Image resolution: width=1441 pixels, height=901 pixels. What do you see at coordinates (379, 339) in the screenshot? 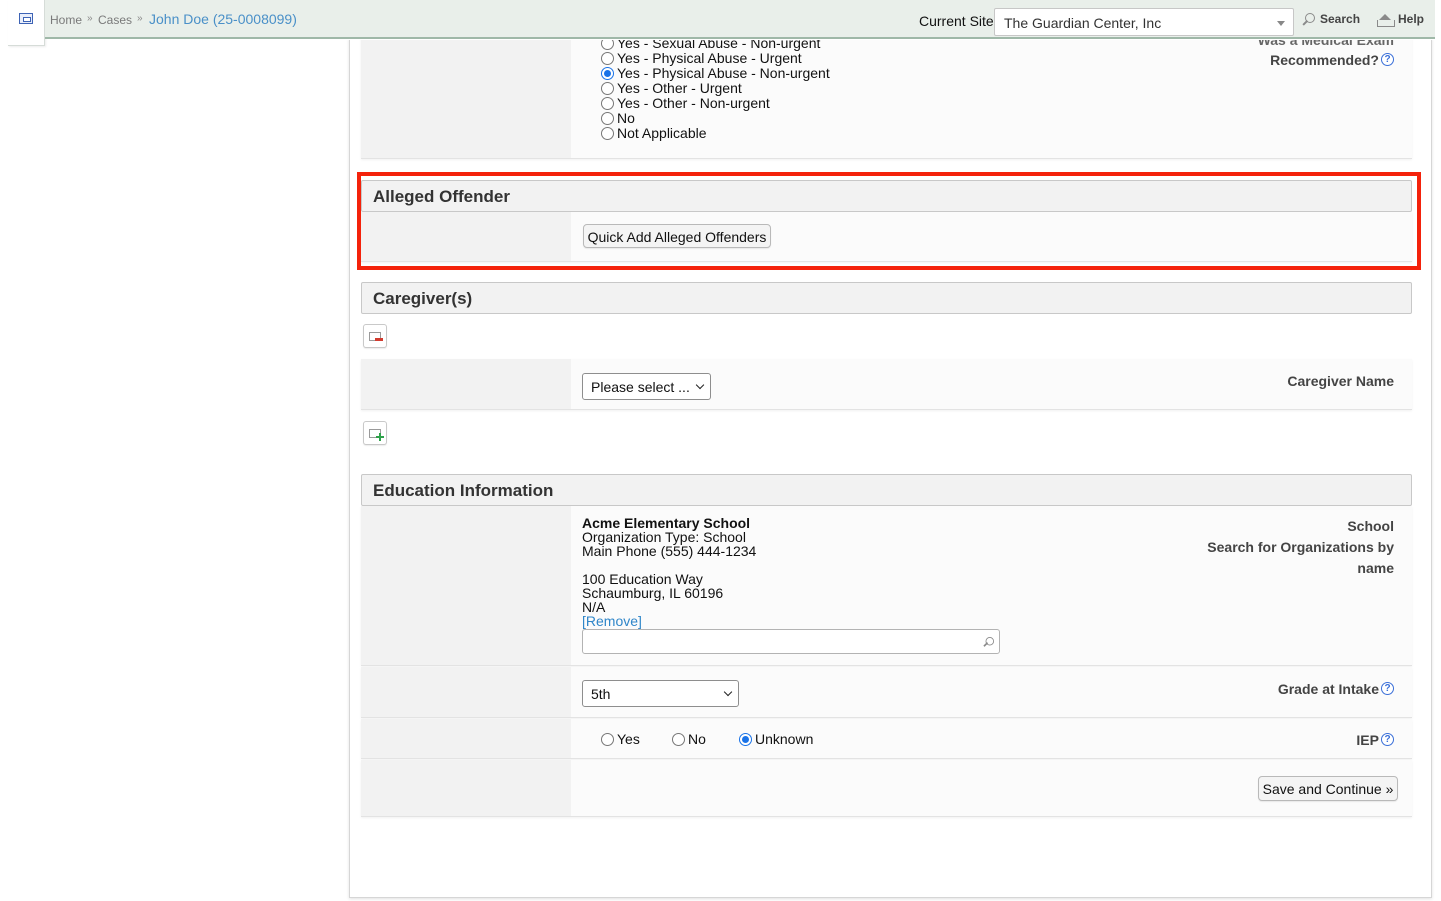
I see `remove-icon` at bounding box center [379, 339].